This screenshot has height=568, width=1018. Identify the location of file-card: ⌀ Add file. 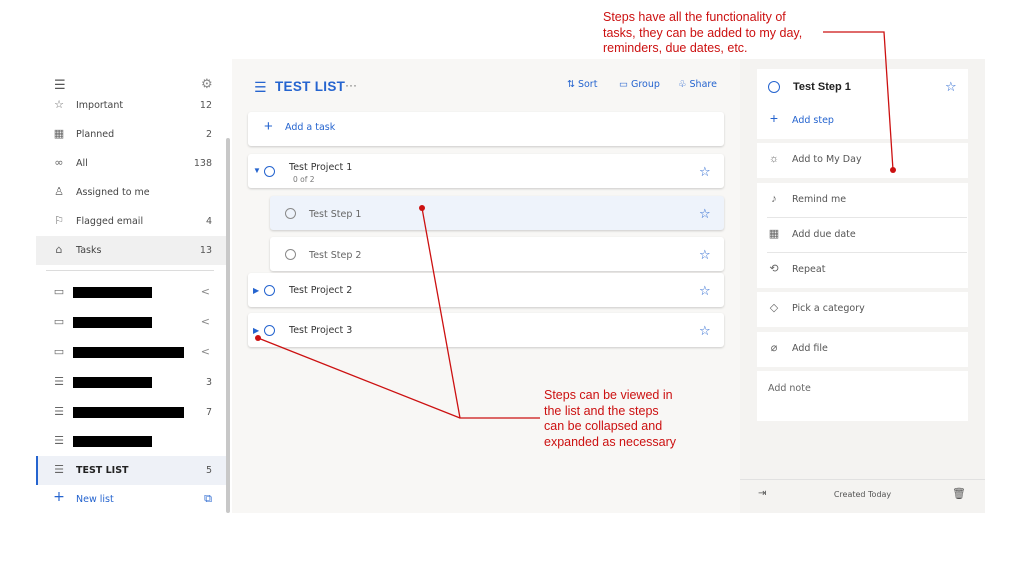
(862, 349).